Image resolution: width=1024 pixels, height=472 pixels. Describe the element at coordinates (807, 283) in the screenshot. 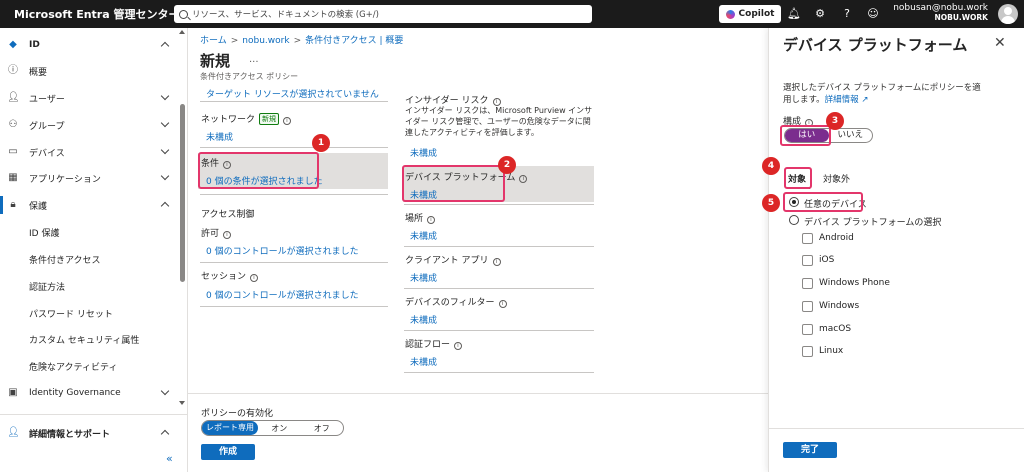

I see `checkbox-windows-phone` at that location.